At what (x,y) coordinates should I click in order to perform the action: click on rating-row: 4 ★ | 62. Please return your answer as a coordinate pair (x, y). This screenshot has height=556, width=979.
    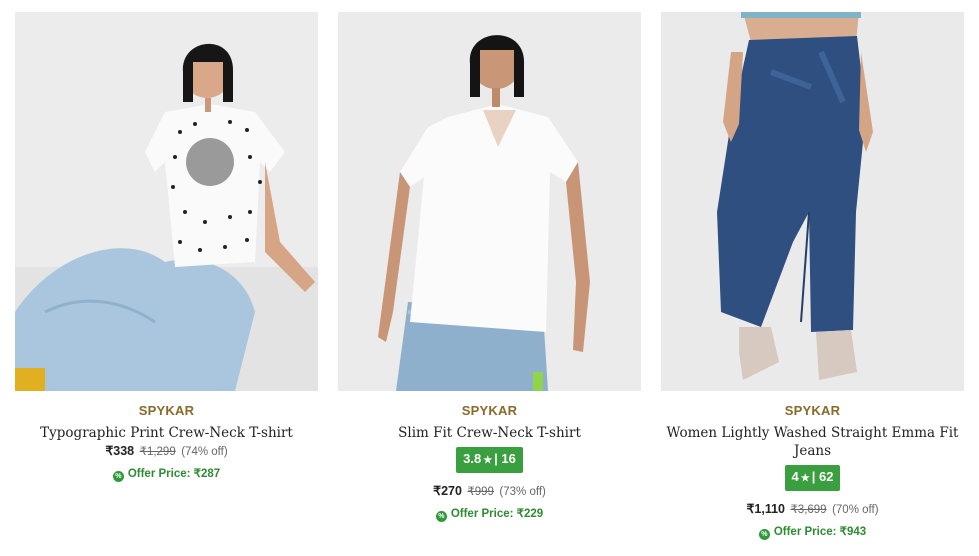
    Looking at the image, I should click on (812, 478).